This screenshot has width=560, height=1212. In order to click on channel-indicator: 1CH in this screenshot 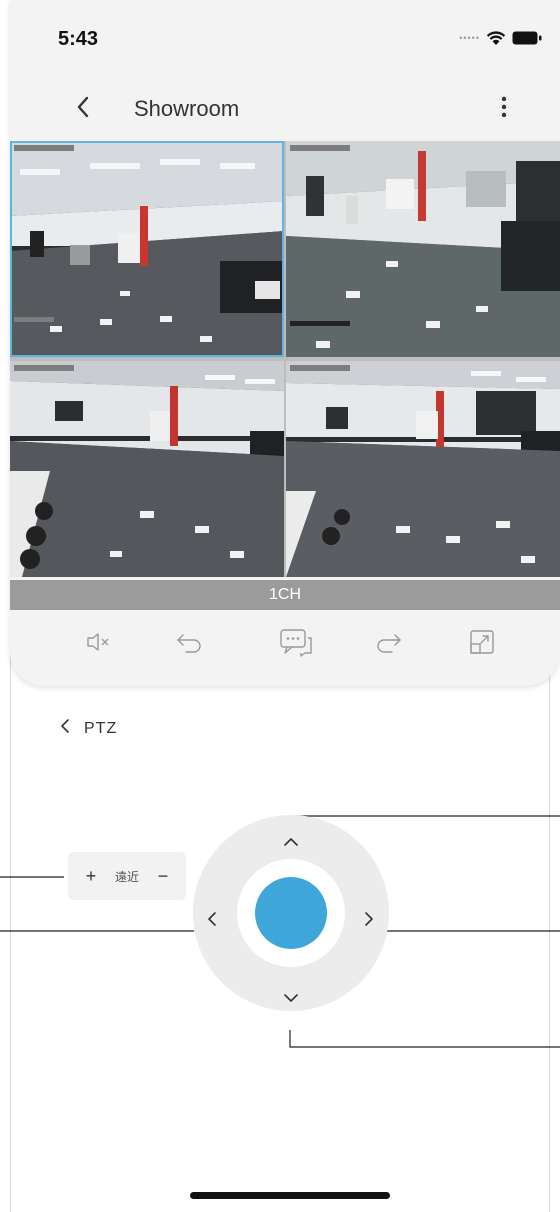, I will do `click(285, 595)`.